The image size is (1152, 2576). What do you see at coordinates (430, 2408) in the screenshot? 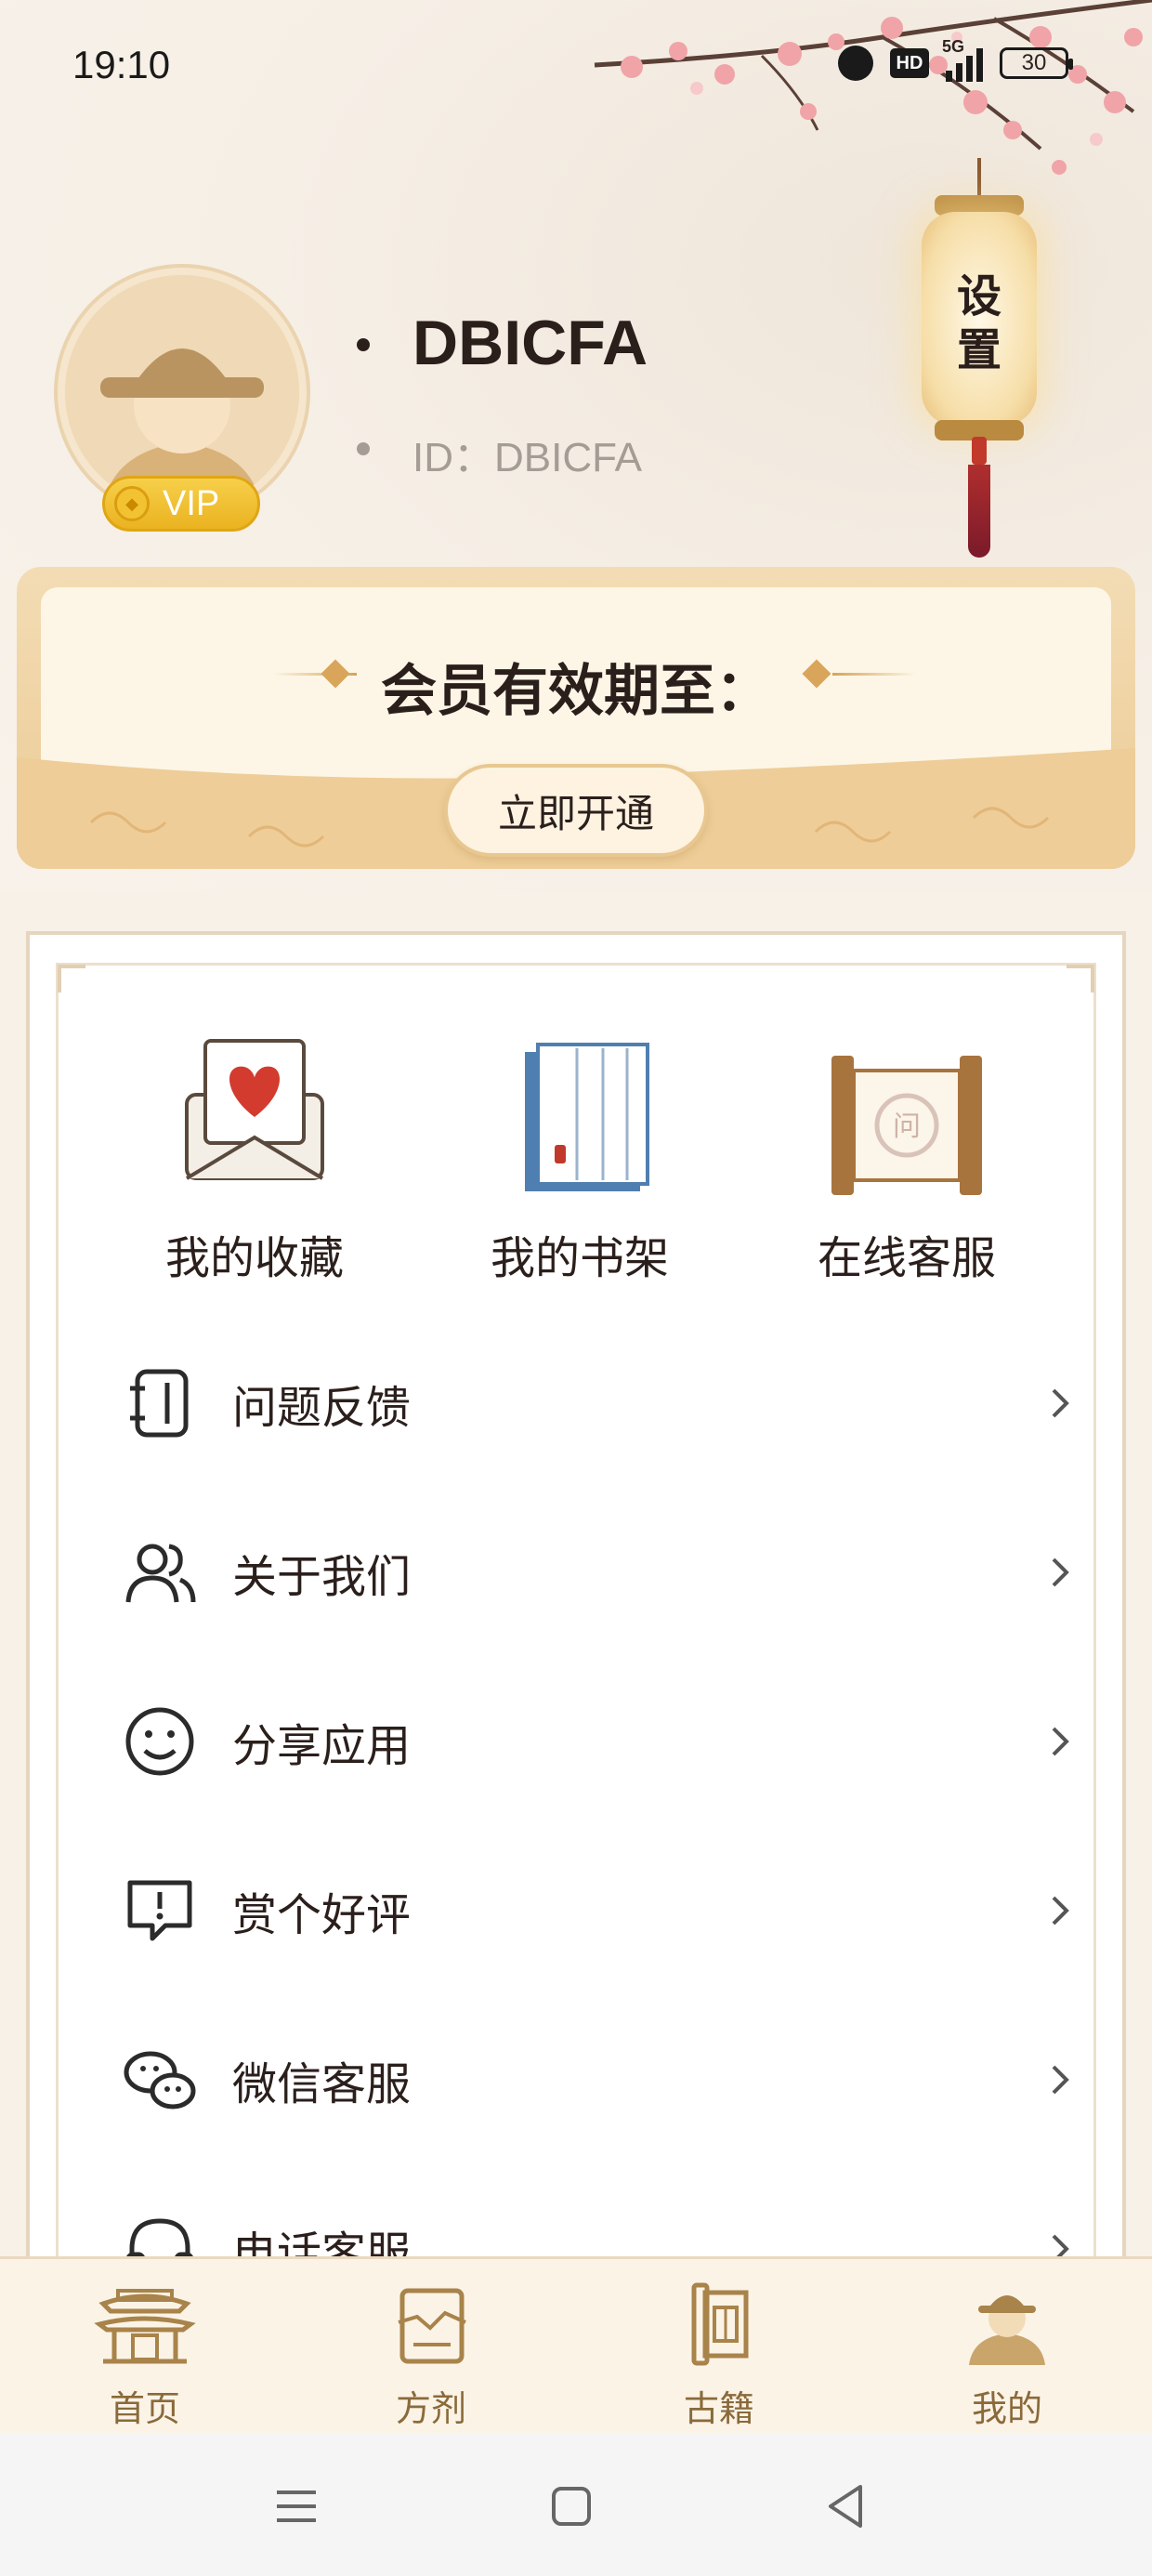
I see `nav-label: 方剂` at bounding box center [430, 2408].